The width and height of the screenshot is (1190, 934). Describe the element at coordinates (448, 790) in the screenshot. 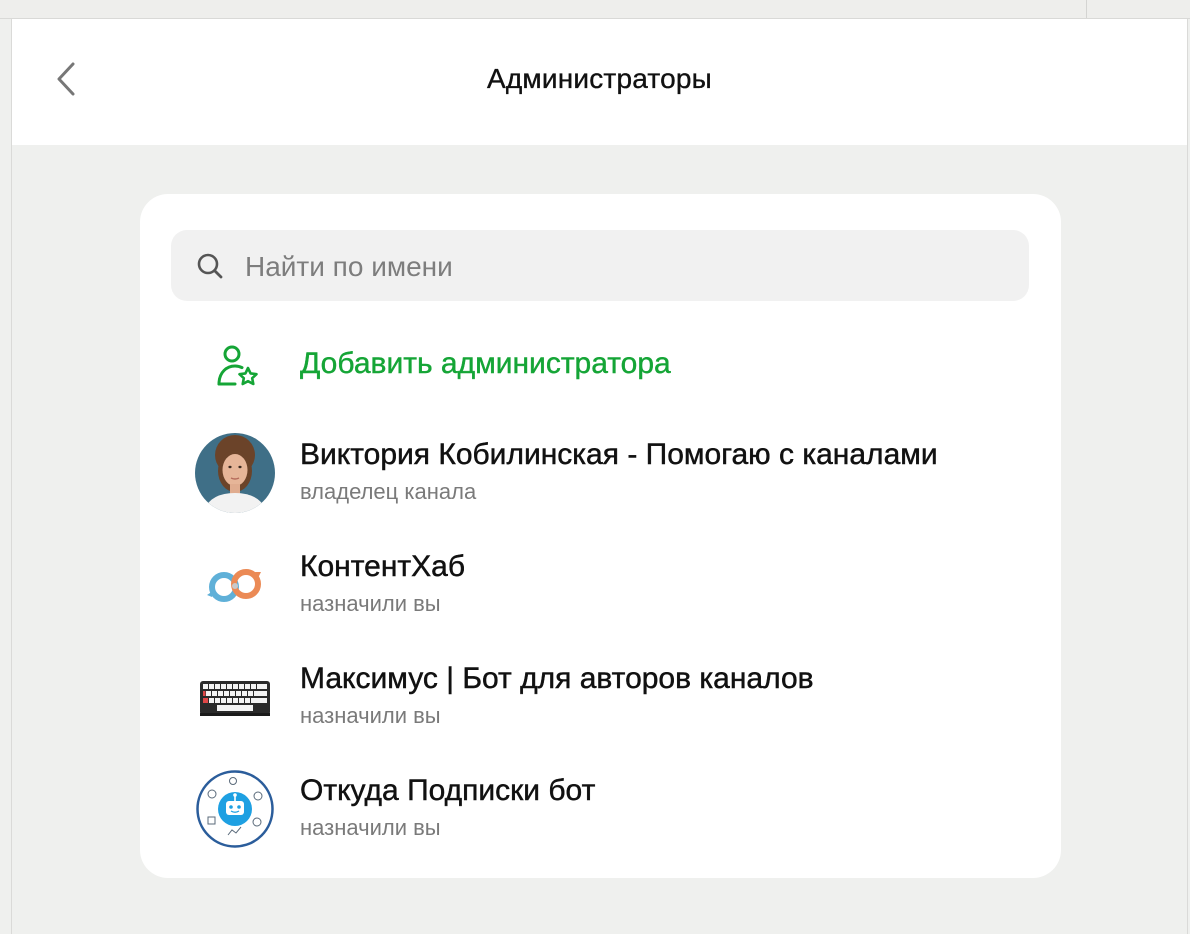

I see `admin-name: Откуда Подписки бот` at that location.